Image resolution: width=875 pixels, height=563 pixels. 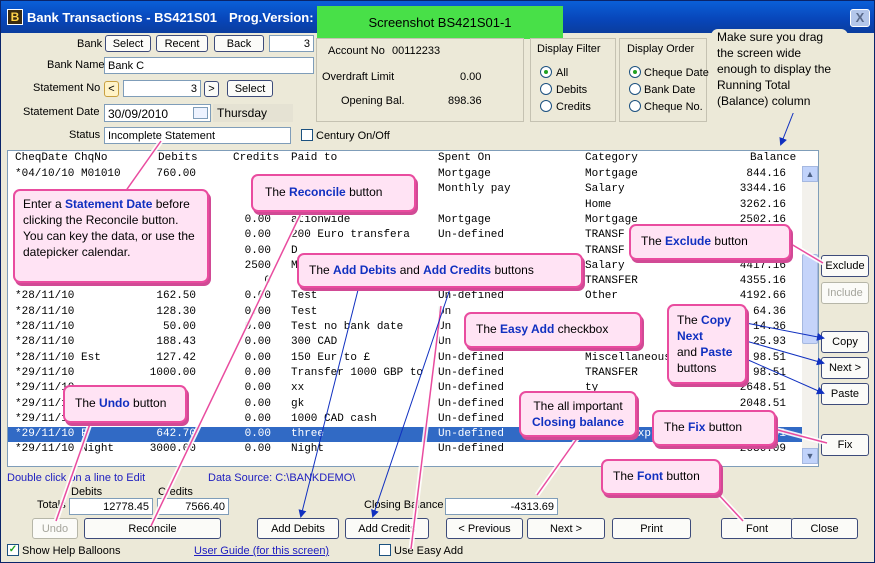 I want to click on scroll-down-icon: ▼, so click(x=810, y=456).